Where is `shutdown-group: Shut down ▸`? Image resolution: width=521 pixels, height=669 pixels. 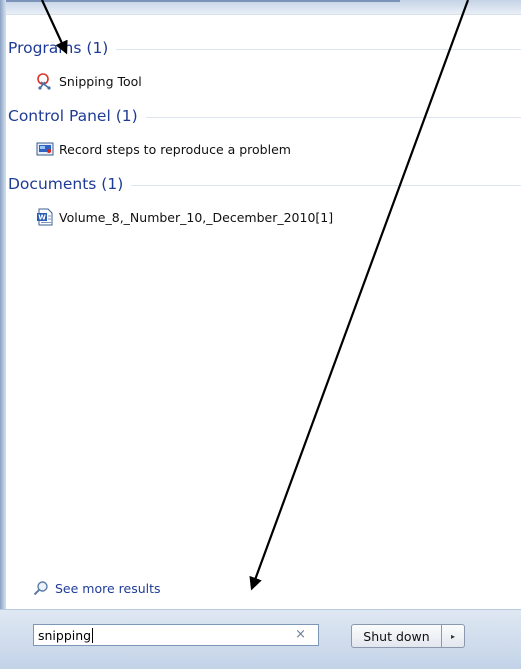
shutdown-group: Shut down ▸ is located at coordinates (408, 636).